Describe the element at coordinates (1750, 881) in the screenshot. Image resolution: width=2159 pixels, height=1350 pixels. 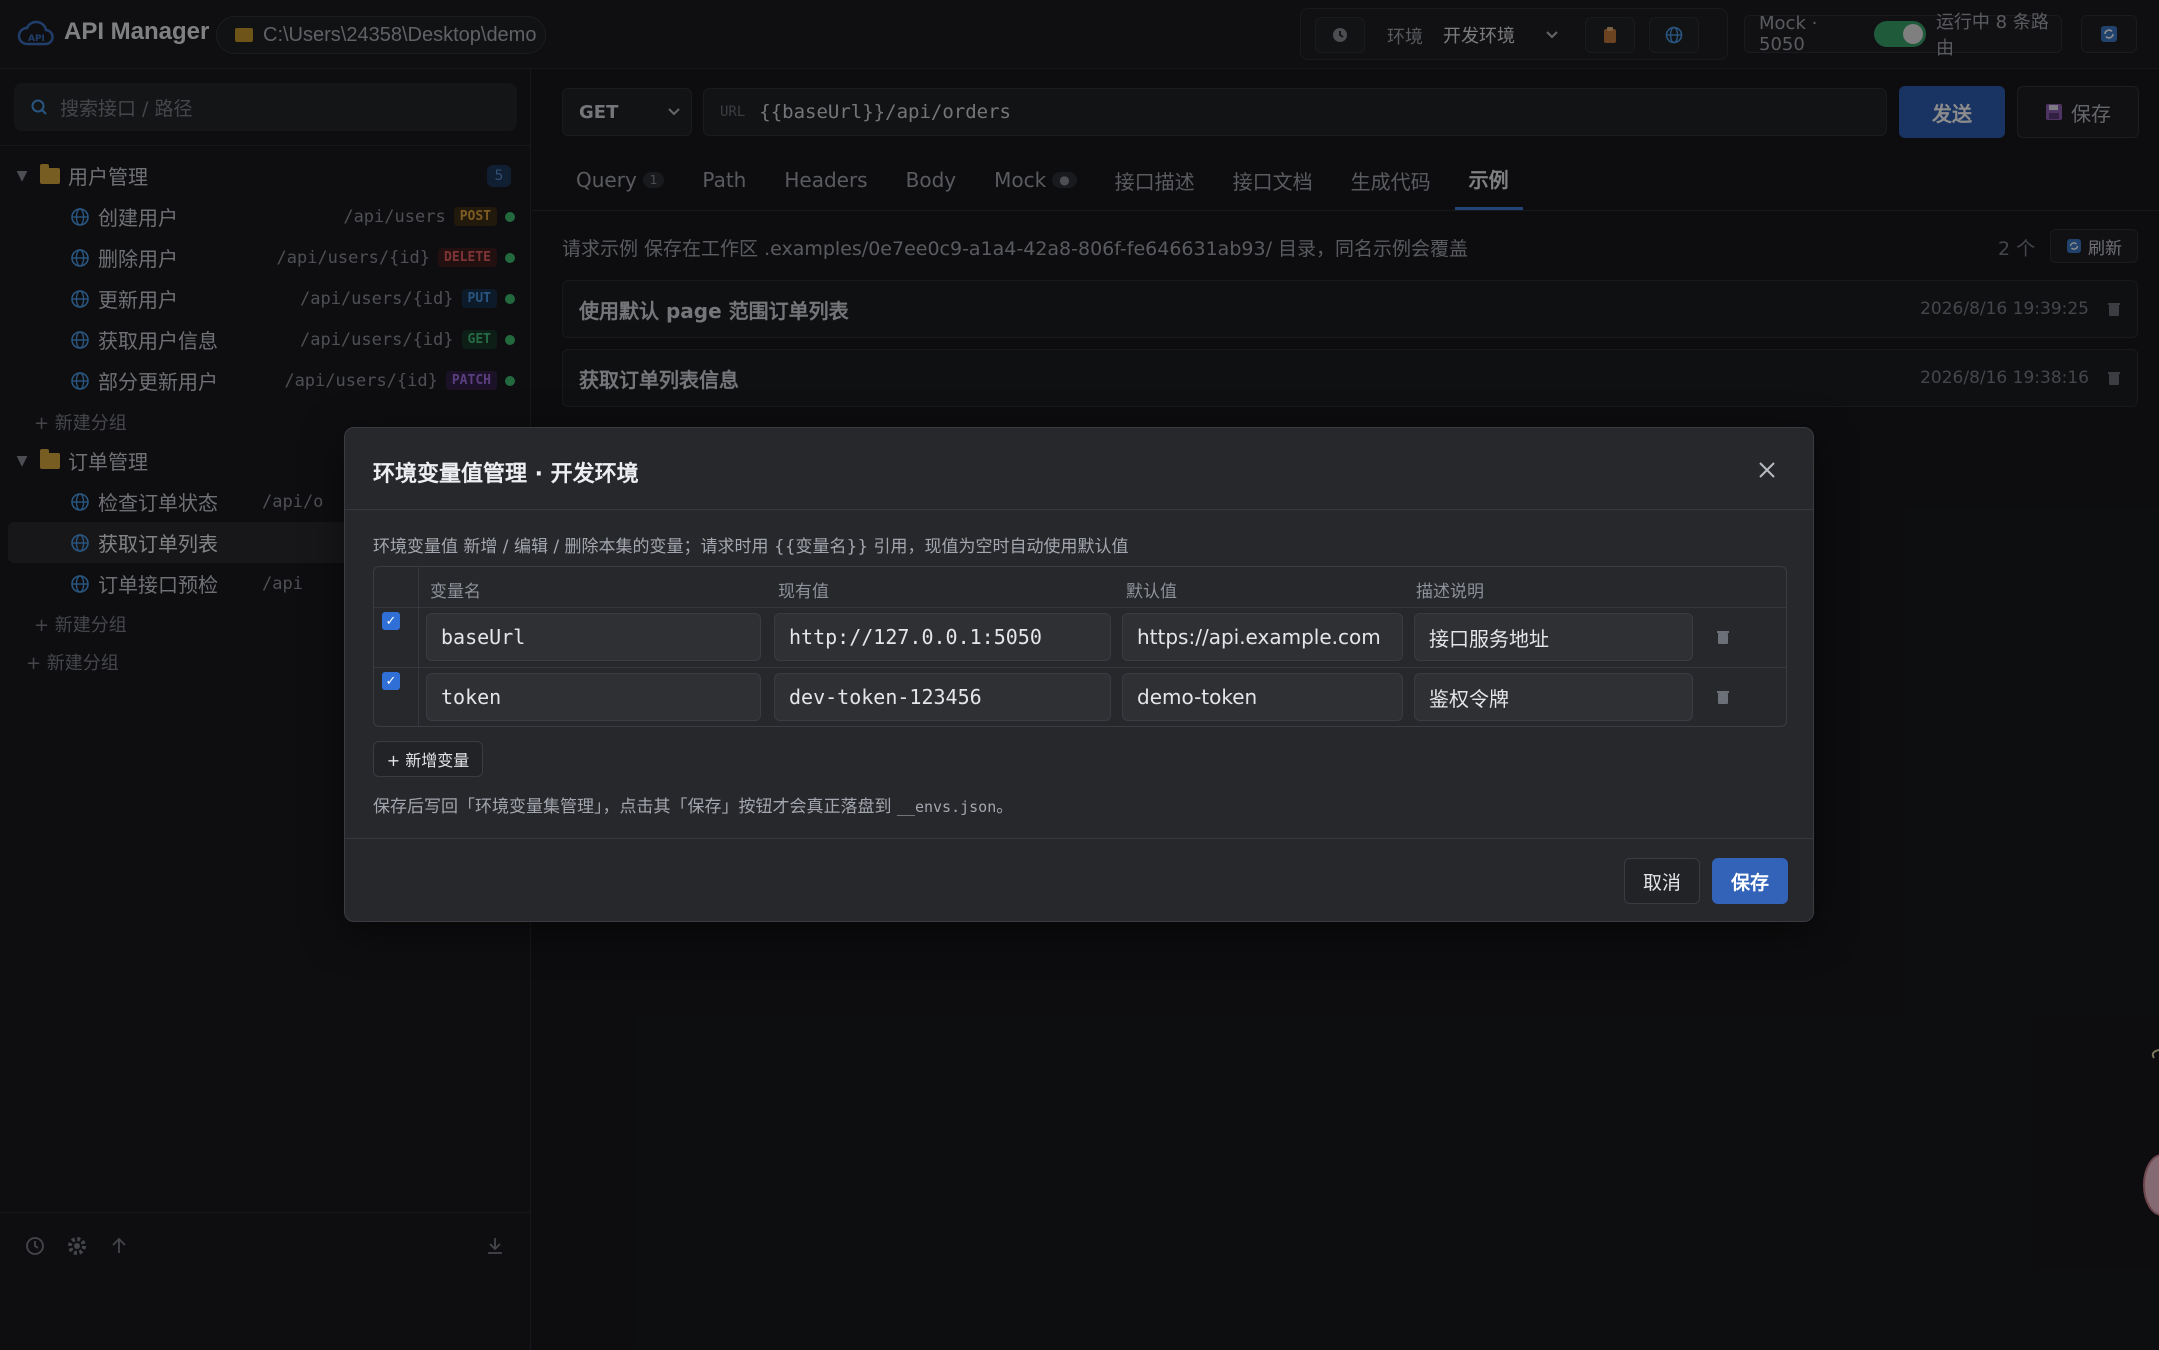
I see `save-button: 保存` at that location.